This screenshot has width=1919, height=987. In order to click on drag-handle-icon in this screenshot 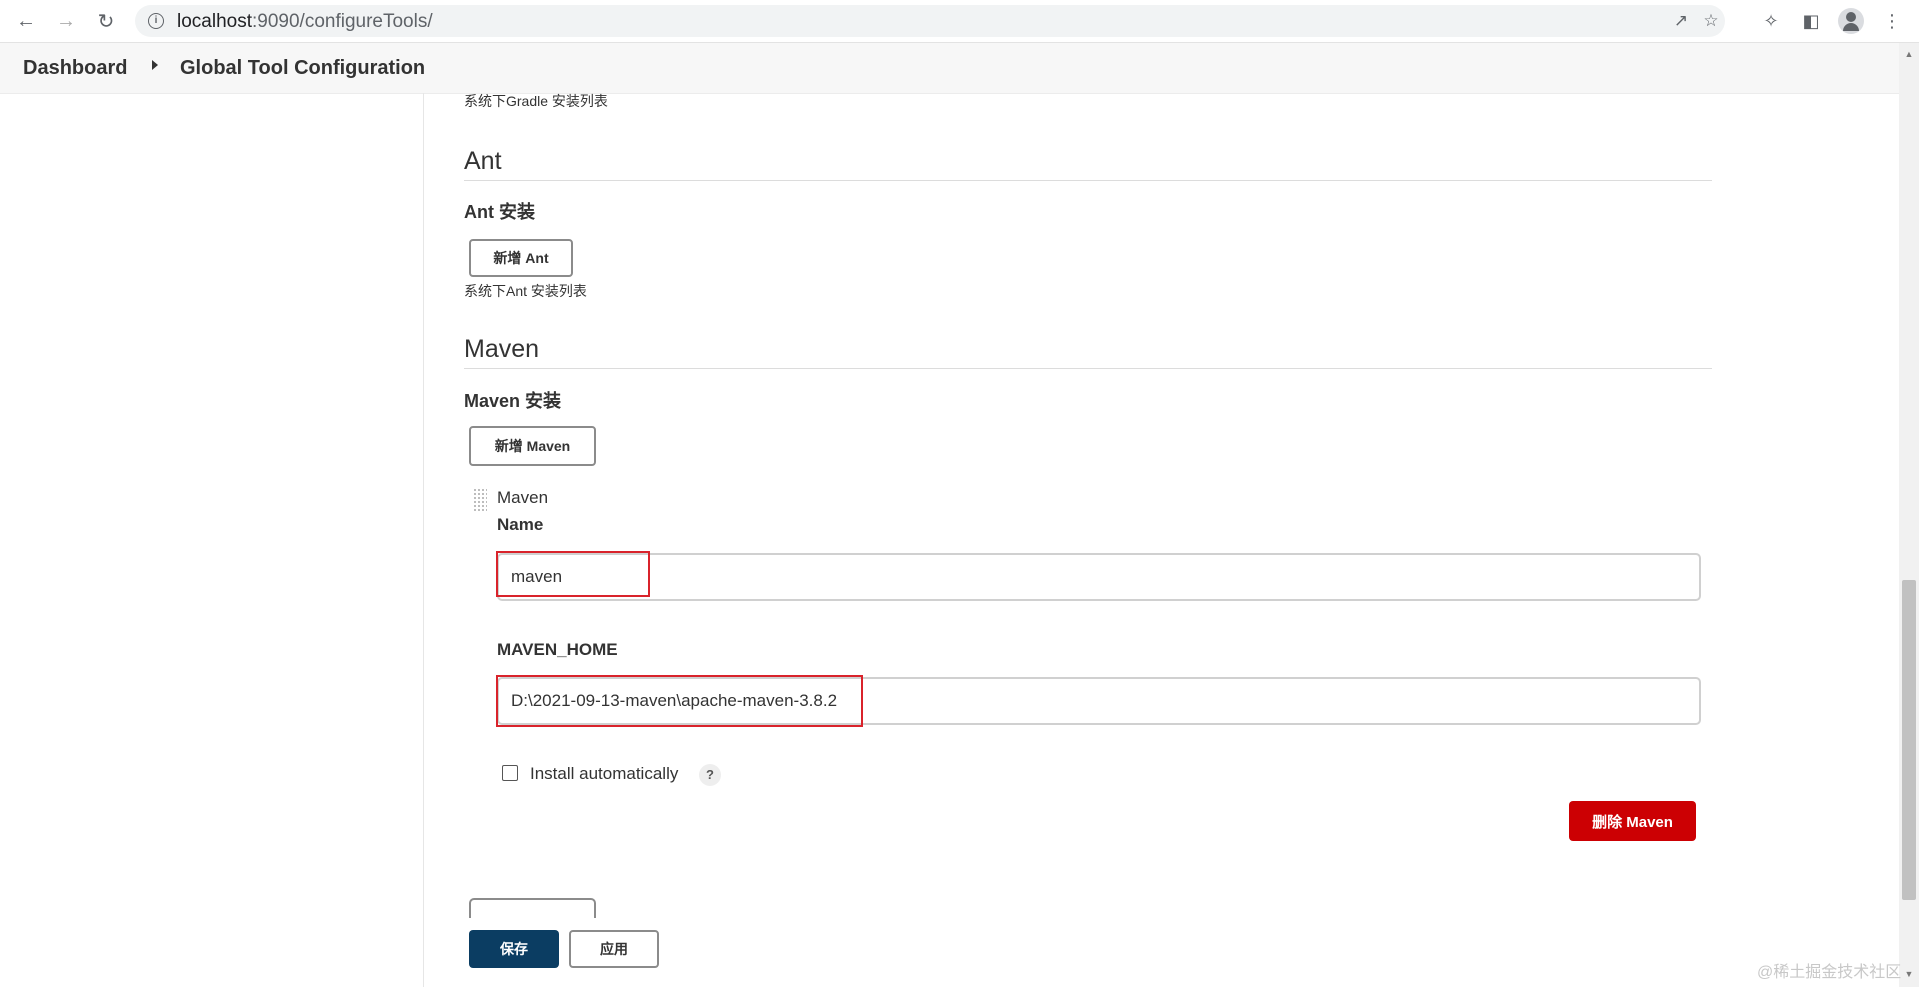, I will do `click(480, 500)`.